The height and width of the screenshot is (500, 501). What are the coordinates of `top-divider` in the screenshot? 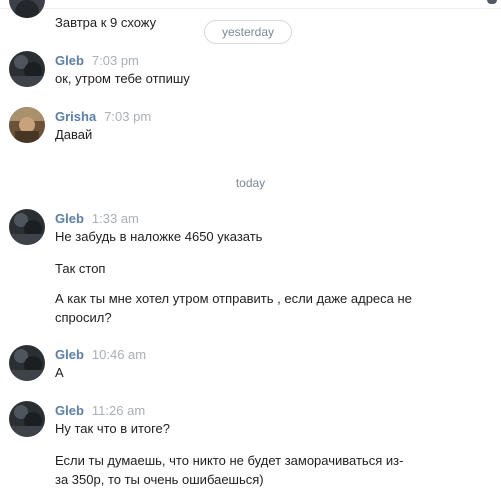 It's located at (250, 8).